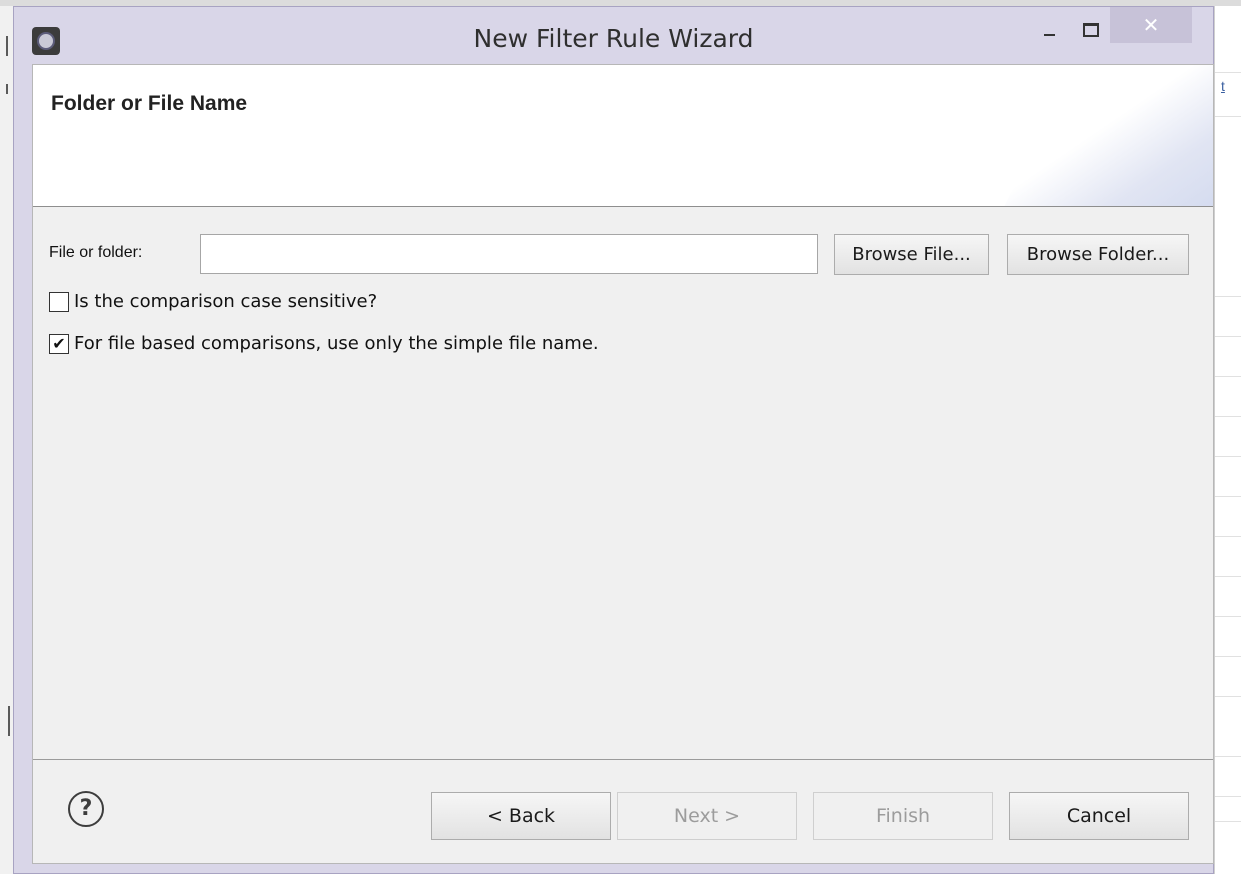  Describe the element at coordinates (1099, 816) in the screenshot. I see `cancel-button: Cancel` at that location.